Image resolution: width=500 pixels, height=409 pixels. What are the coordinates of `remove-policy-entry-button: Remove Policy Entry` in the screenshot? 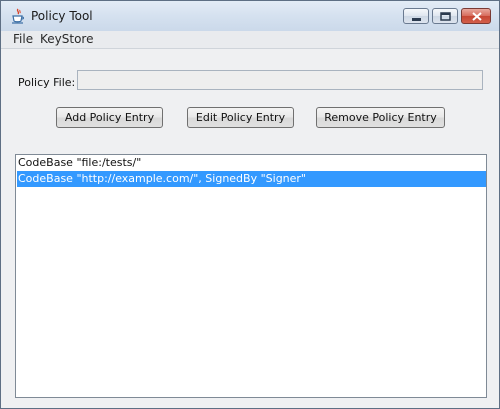 It's located at (380, 117).